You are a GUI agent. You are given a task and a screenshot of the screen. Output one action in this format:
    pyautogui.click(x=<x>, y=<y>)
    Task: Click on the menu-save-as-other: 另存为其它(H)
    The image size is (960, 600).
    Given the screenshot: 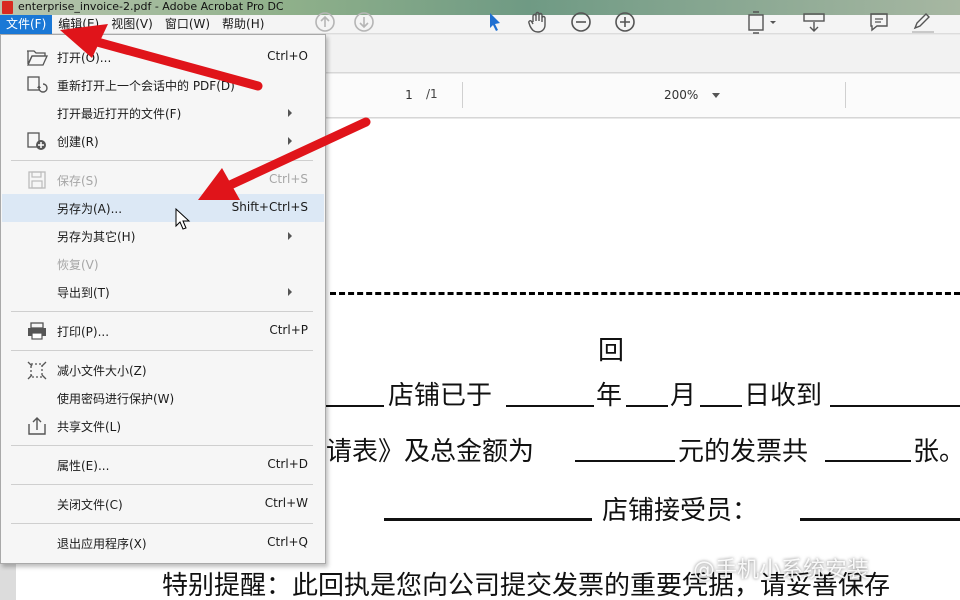 What is the action you would take?
    pyautogui.click(x=163, y=236)
    